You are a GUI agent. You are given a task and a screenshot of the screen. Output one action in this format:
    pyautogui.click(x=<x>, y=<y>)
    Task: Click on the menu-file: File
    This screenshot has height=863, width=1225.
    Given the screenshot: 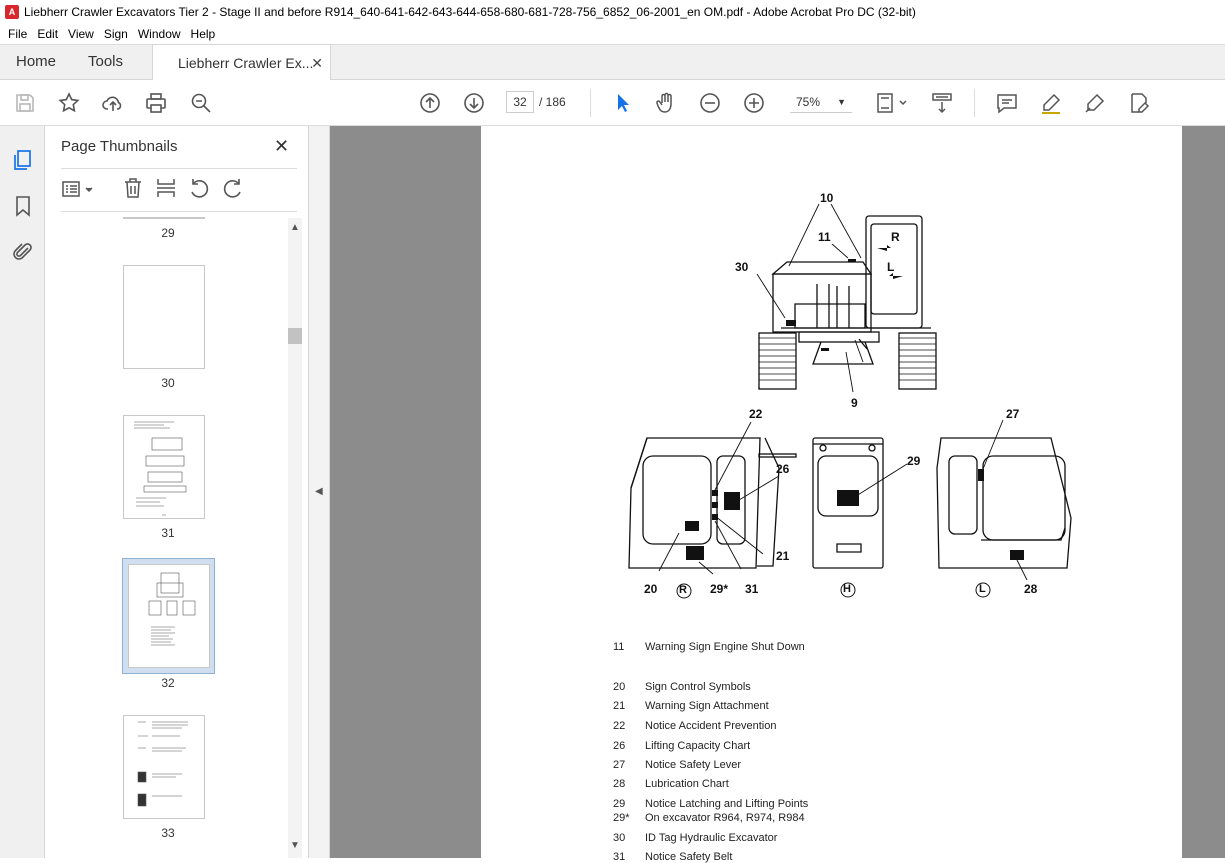 What is the action you would take?
    pyautogui.click(x=17, y=34)
    